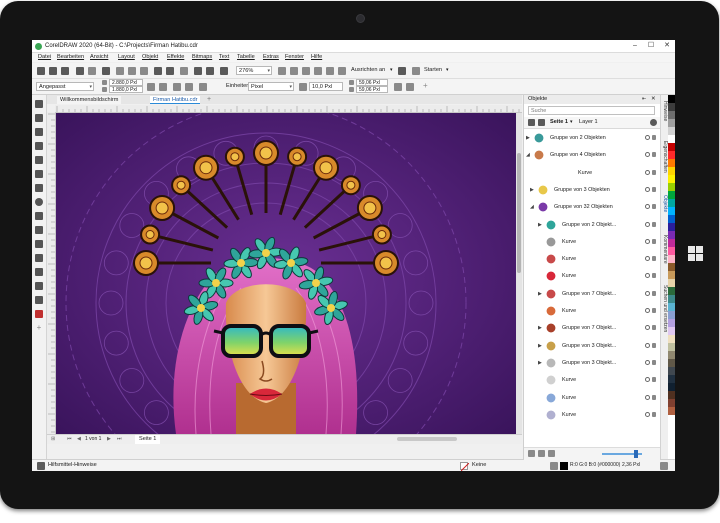 This screenshot has height=523, width=720. I want to click on outline-swatch, so click(564, 466).